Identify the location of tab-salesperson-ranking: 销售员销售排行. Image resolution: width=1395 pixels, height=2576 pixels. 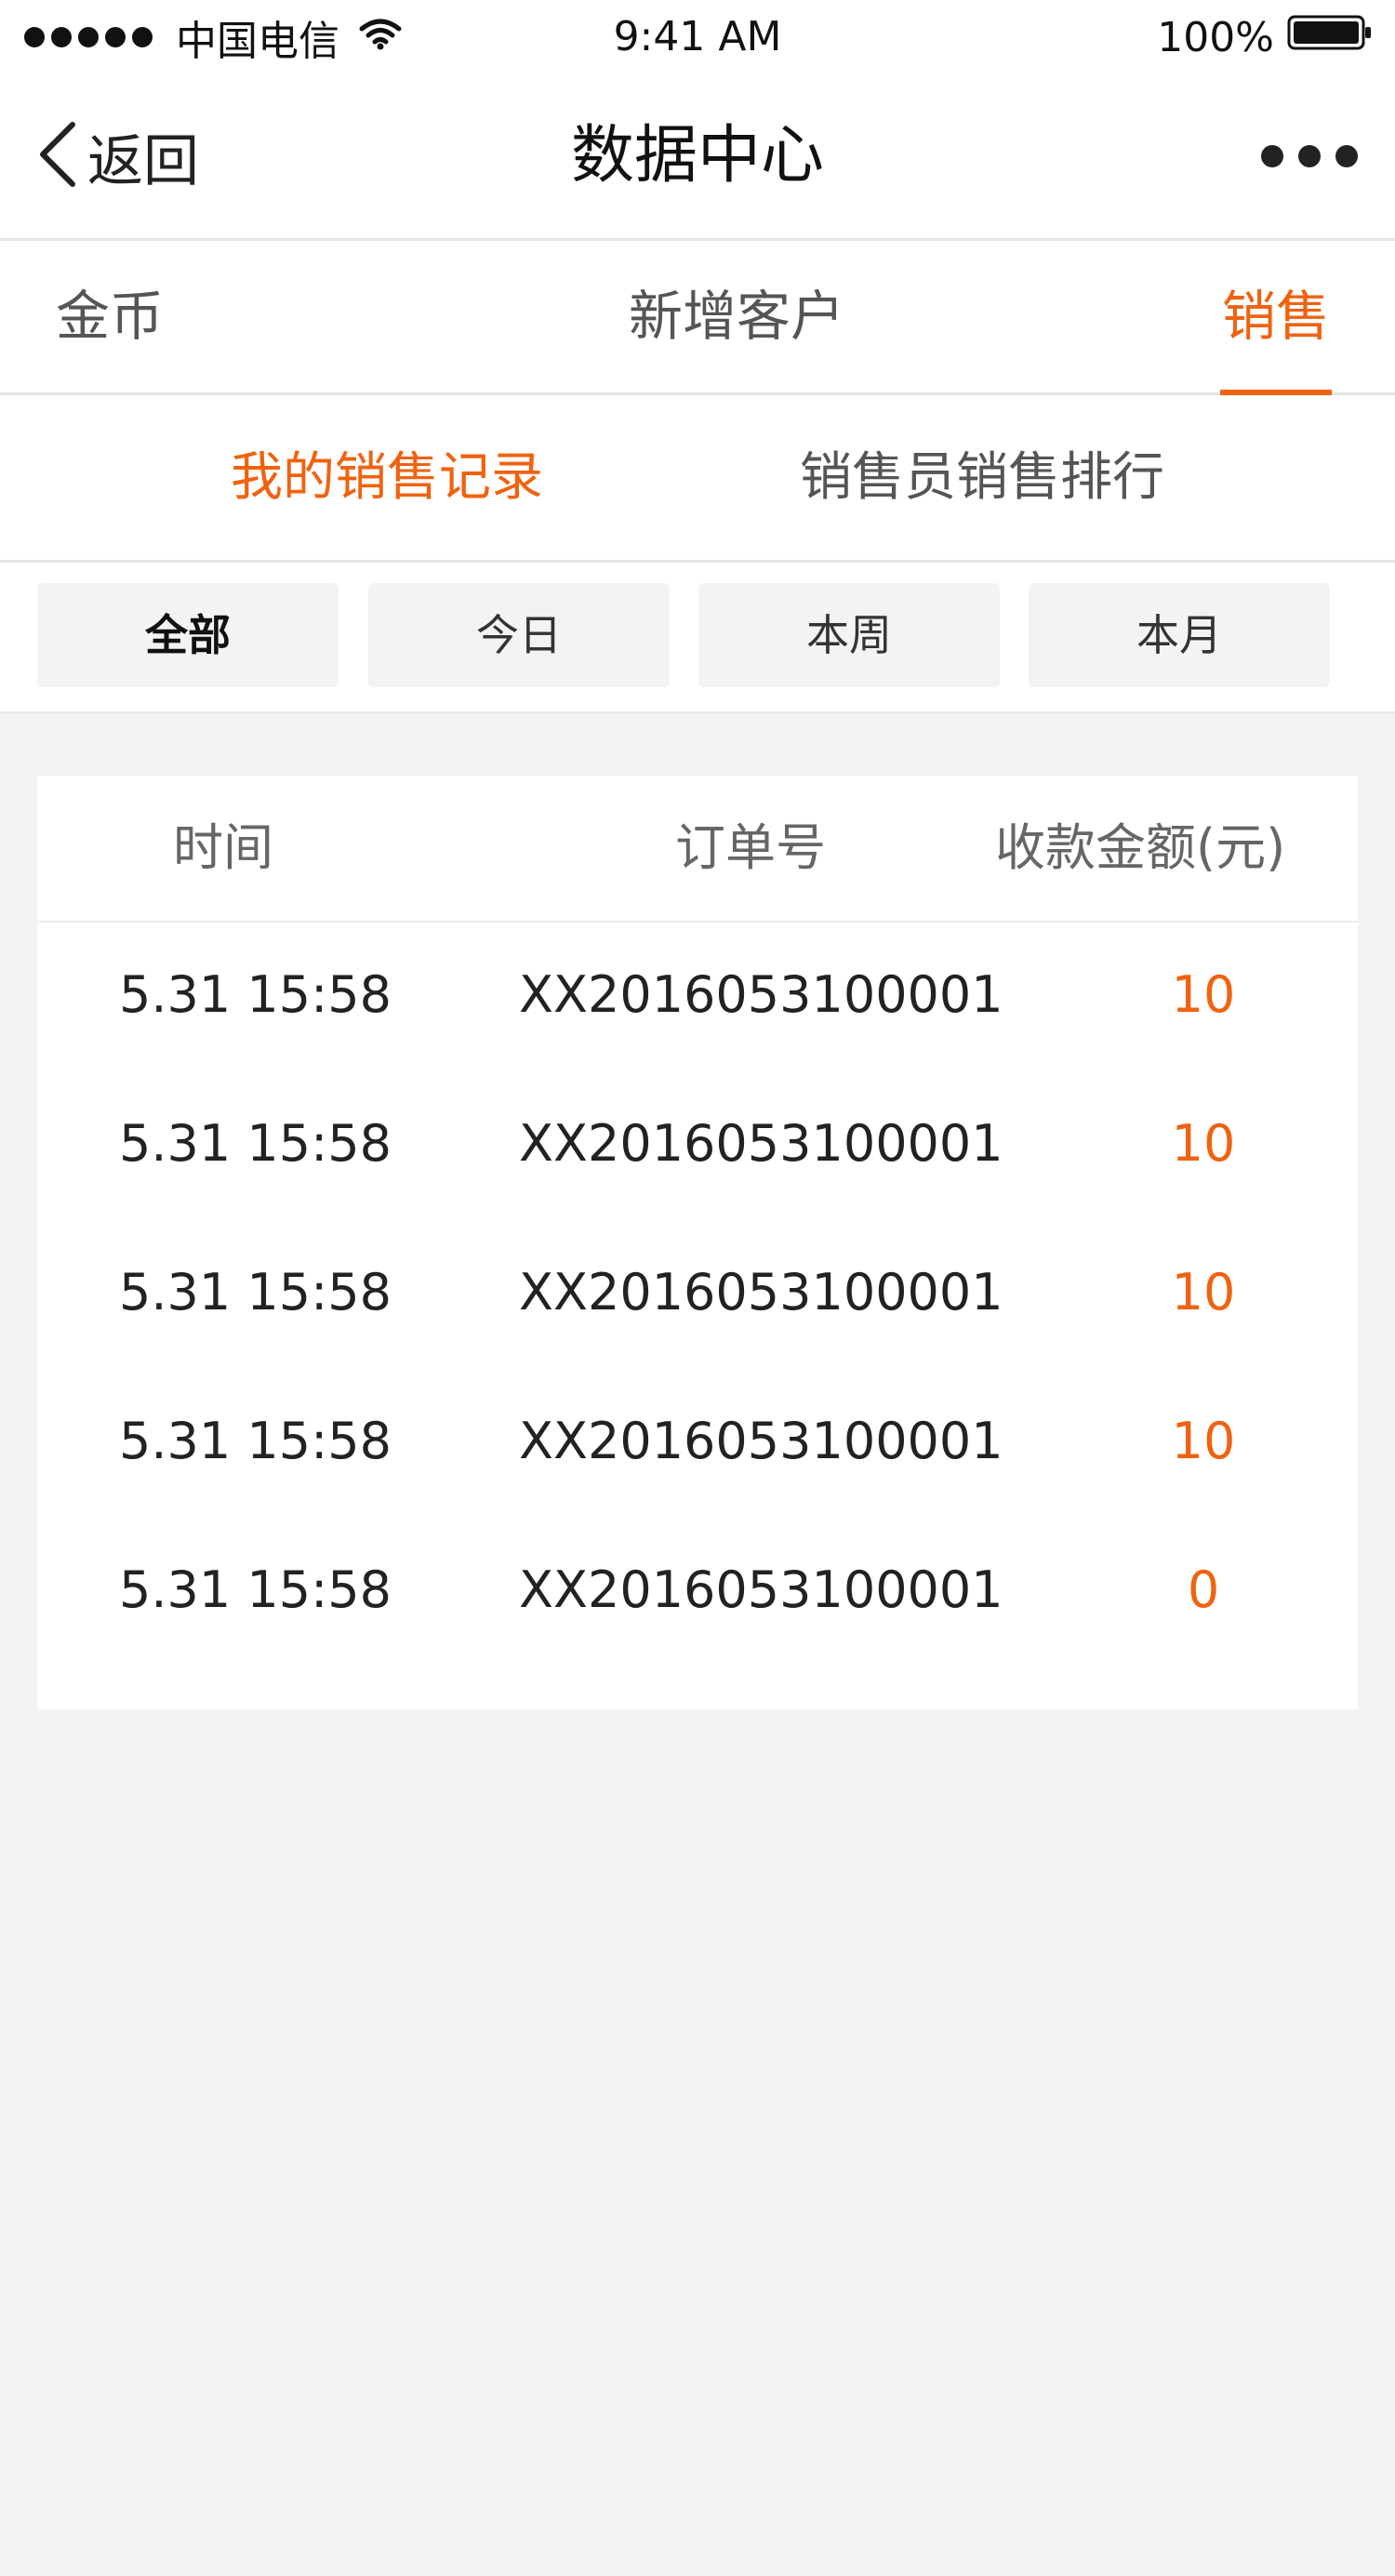
(982, 477).